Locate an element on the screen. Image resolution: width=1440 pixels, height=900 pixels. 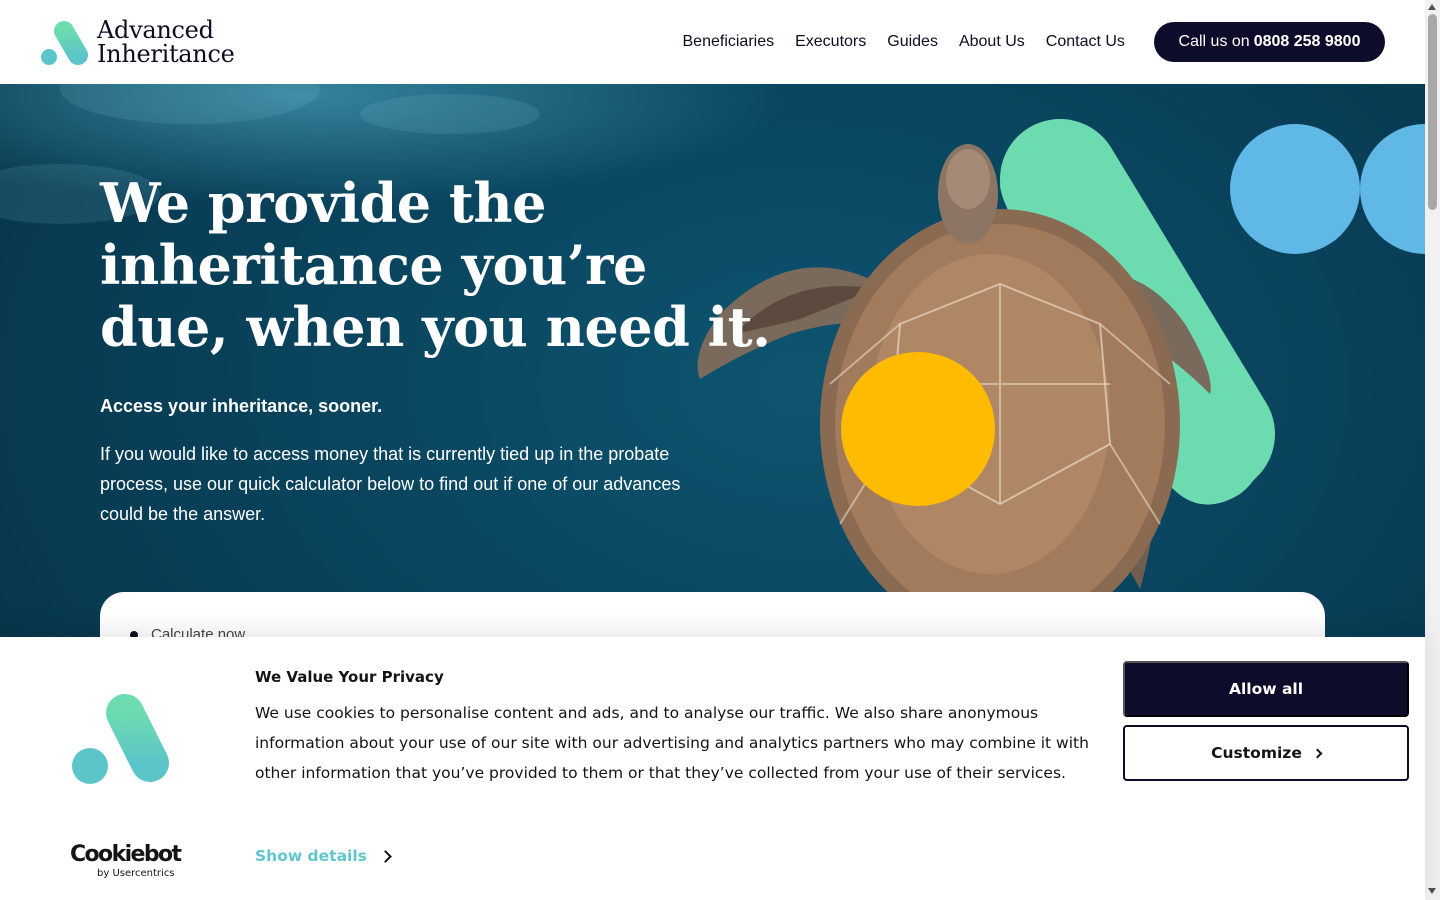
call-us-button: Call us on 0808 258 9800 is located at coordinates (1269, 42).